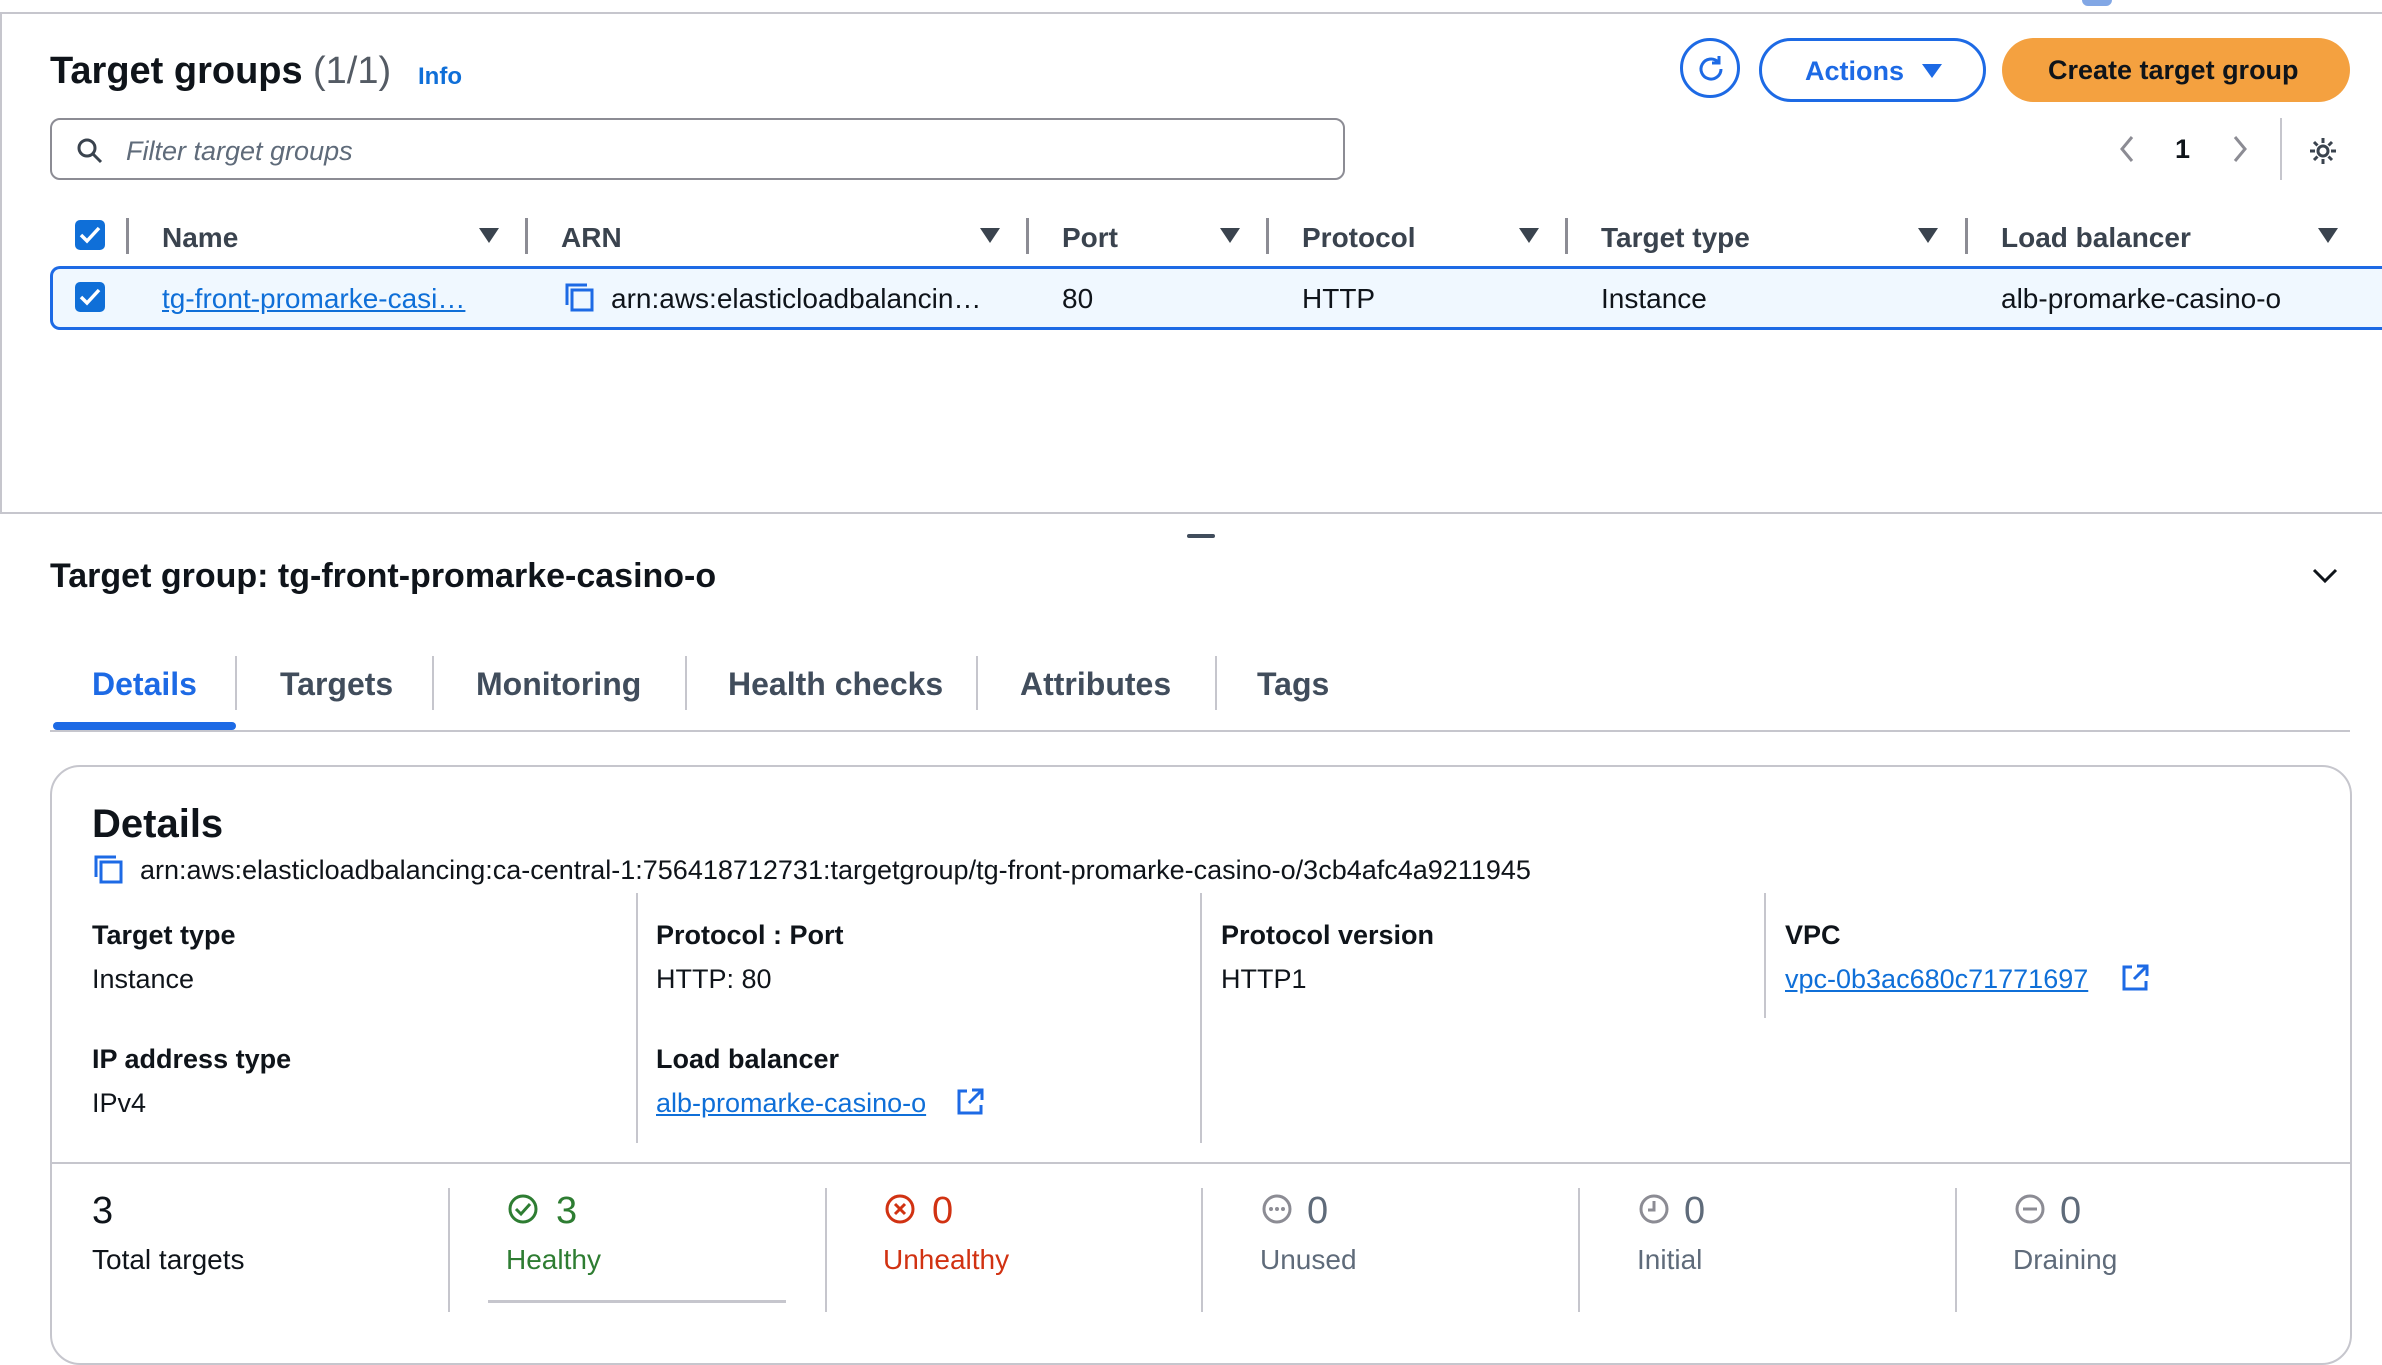 The height and width of the screenshot is (1365, 2382). Describe the element at coordinates (946, 1260) in the screenshot. I see `unhealthy-label: Unhealthy` at that location.